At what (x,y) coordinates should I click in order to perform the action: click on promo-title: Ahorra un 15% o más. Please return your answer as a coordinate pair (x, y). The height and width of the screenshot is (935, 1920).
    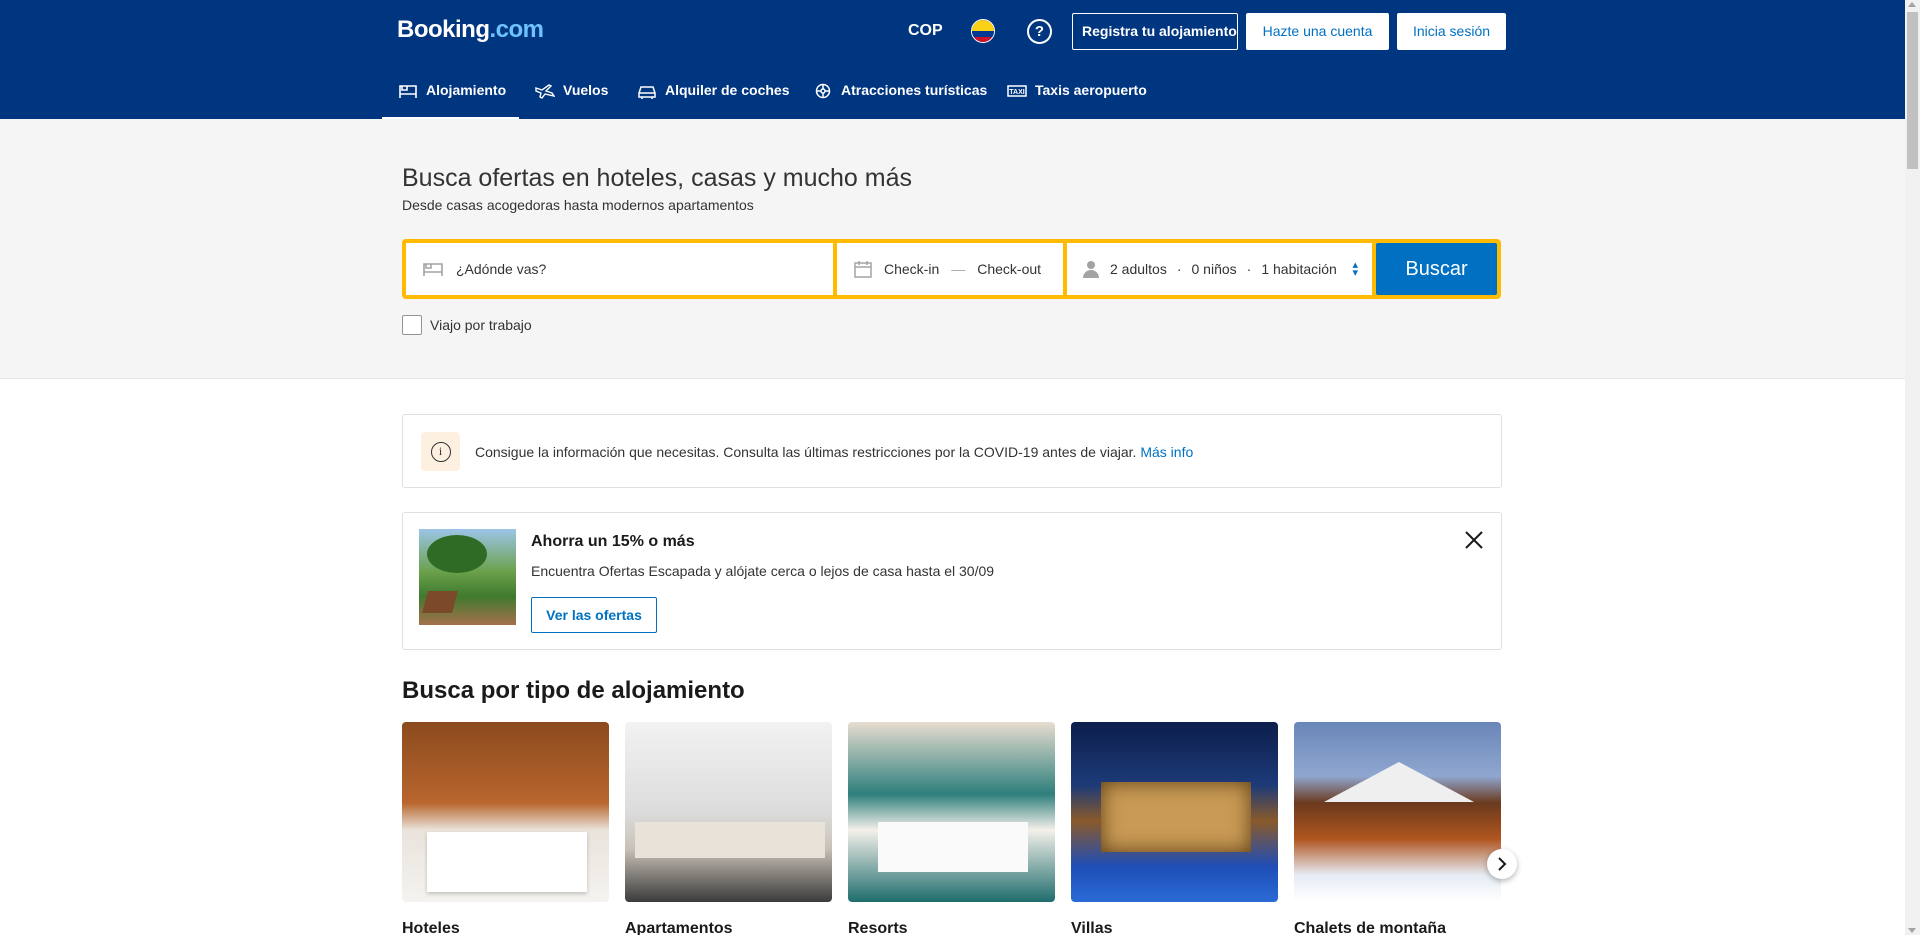
    Looking at the image, I should click on (613, 541).